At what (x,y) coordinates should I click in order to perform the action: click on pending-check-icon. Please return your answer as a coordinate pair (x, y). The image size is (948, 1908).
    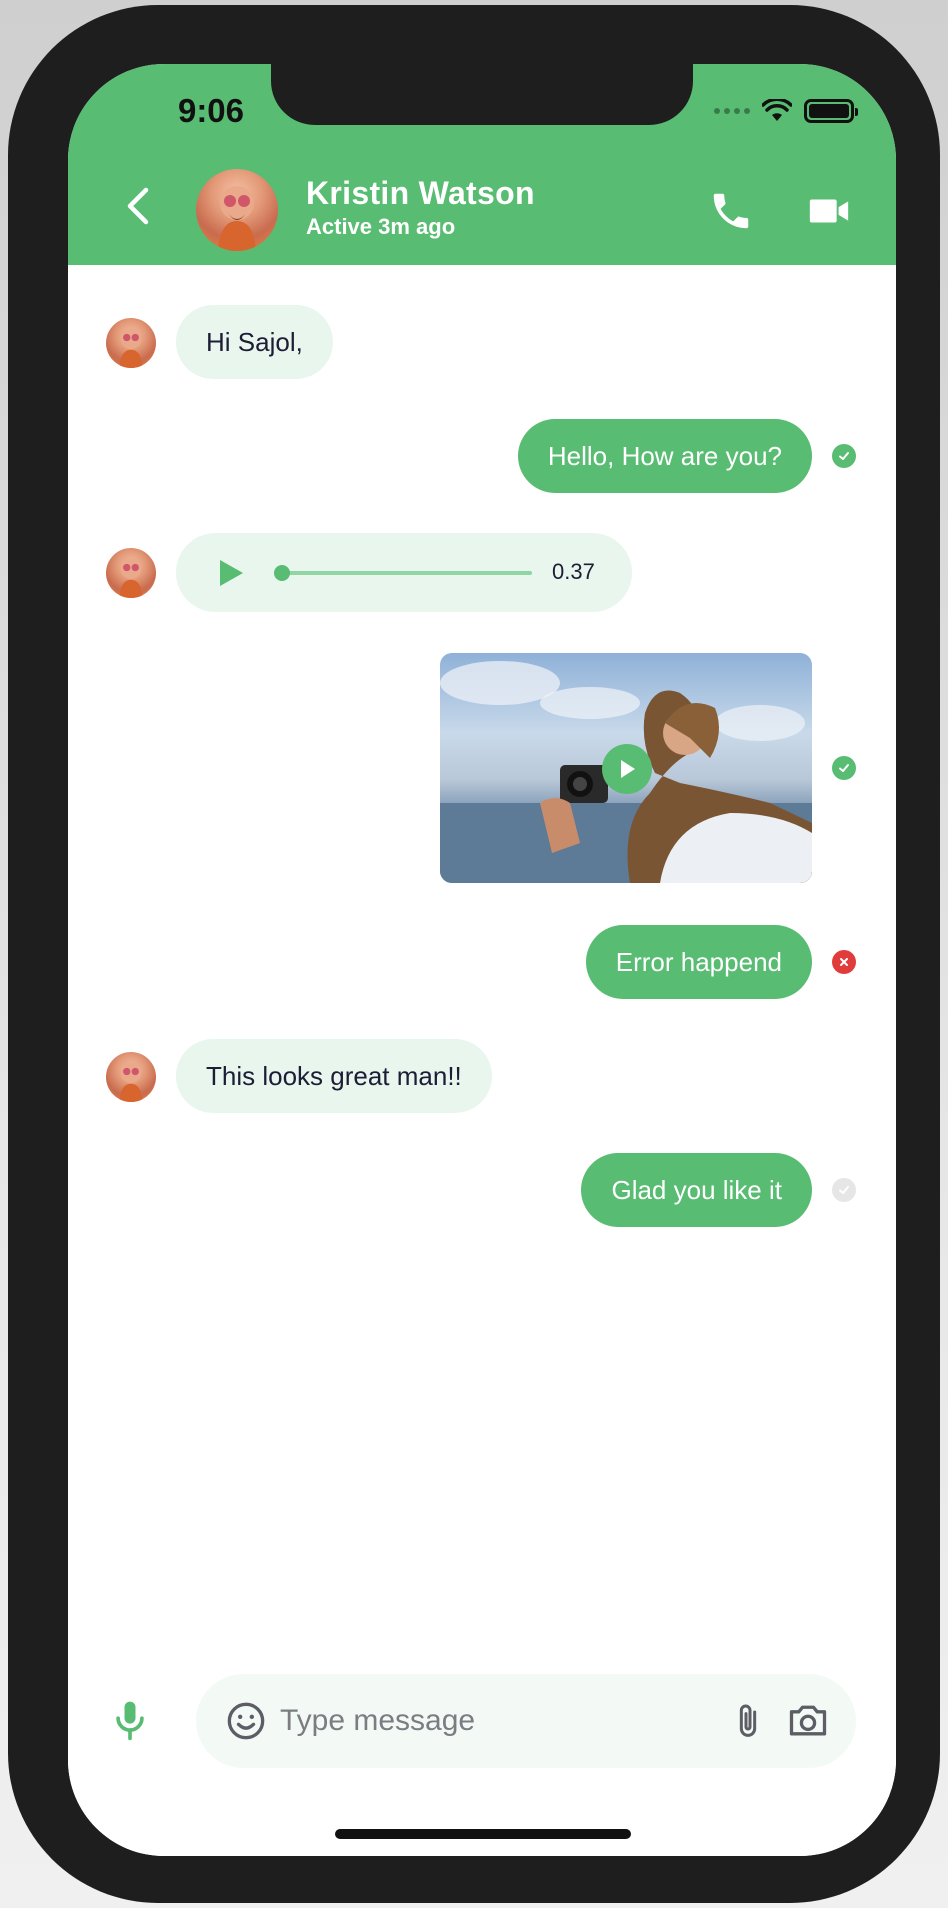
    Looking at the image, I should click on (844, 1190).